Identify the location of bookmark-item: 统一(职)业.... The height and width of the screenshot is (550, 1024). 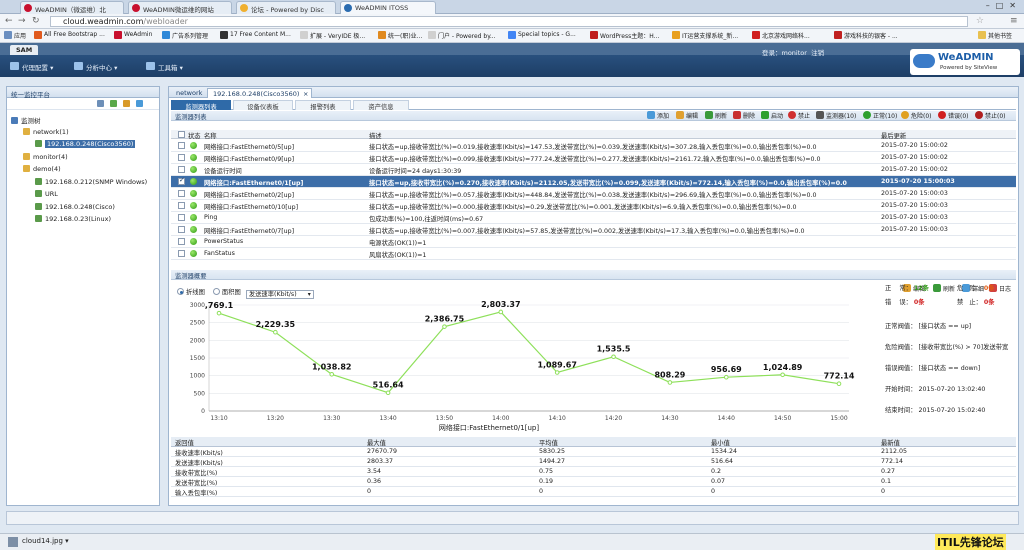
(400, 35).